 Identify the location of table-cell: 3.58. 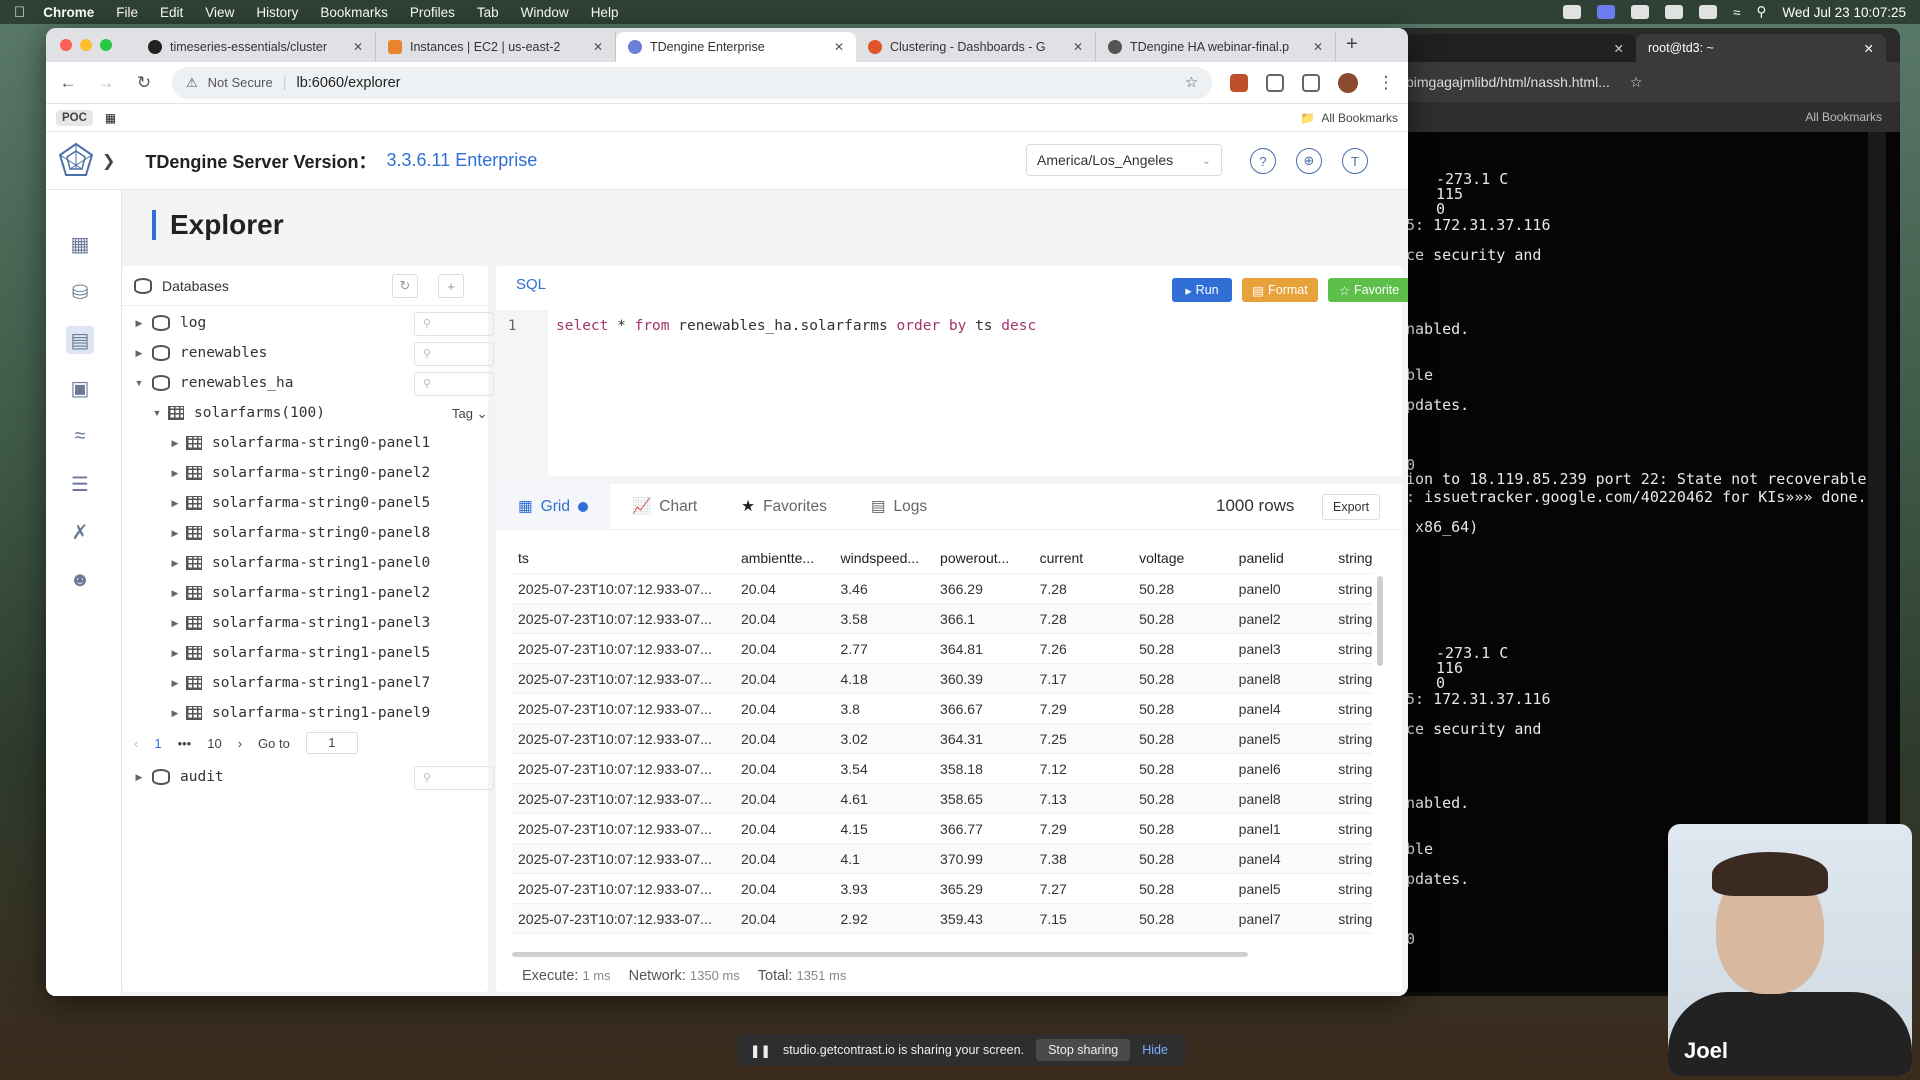
(884, 619).